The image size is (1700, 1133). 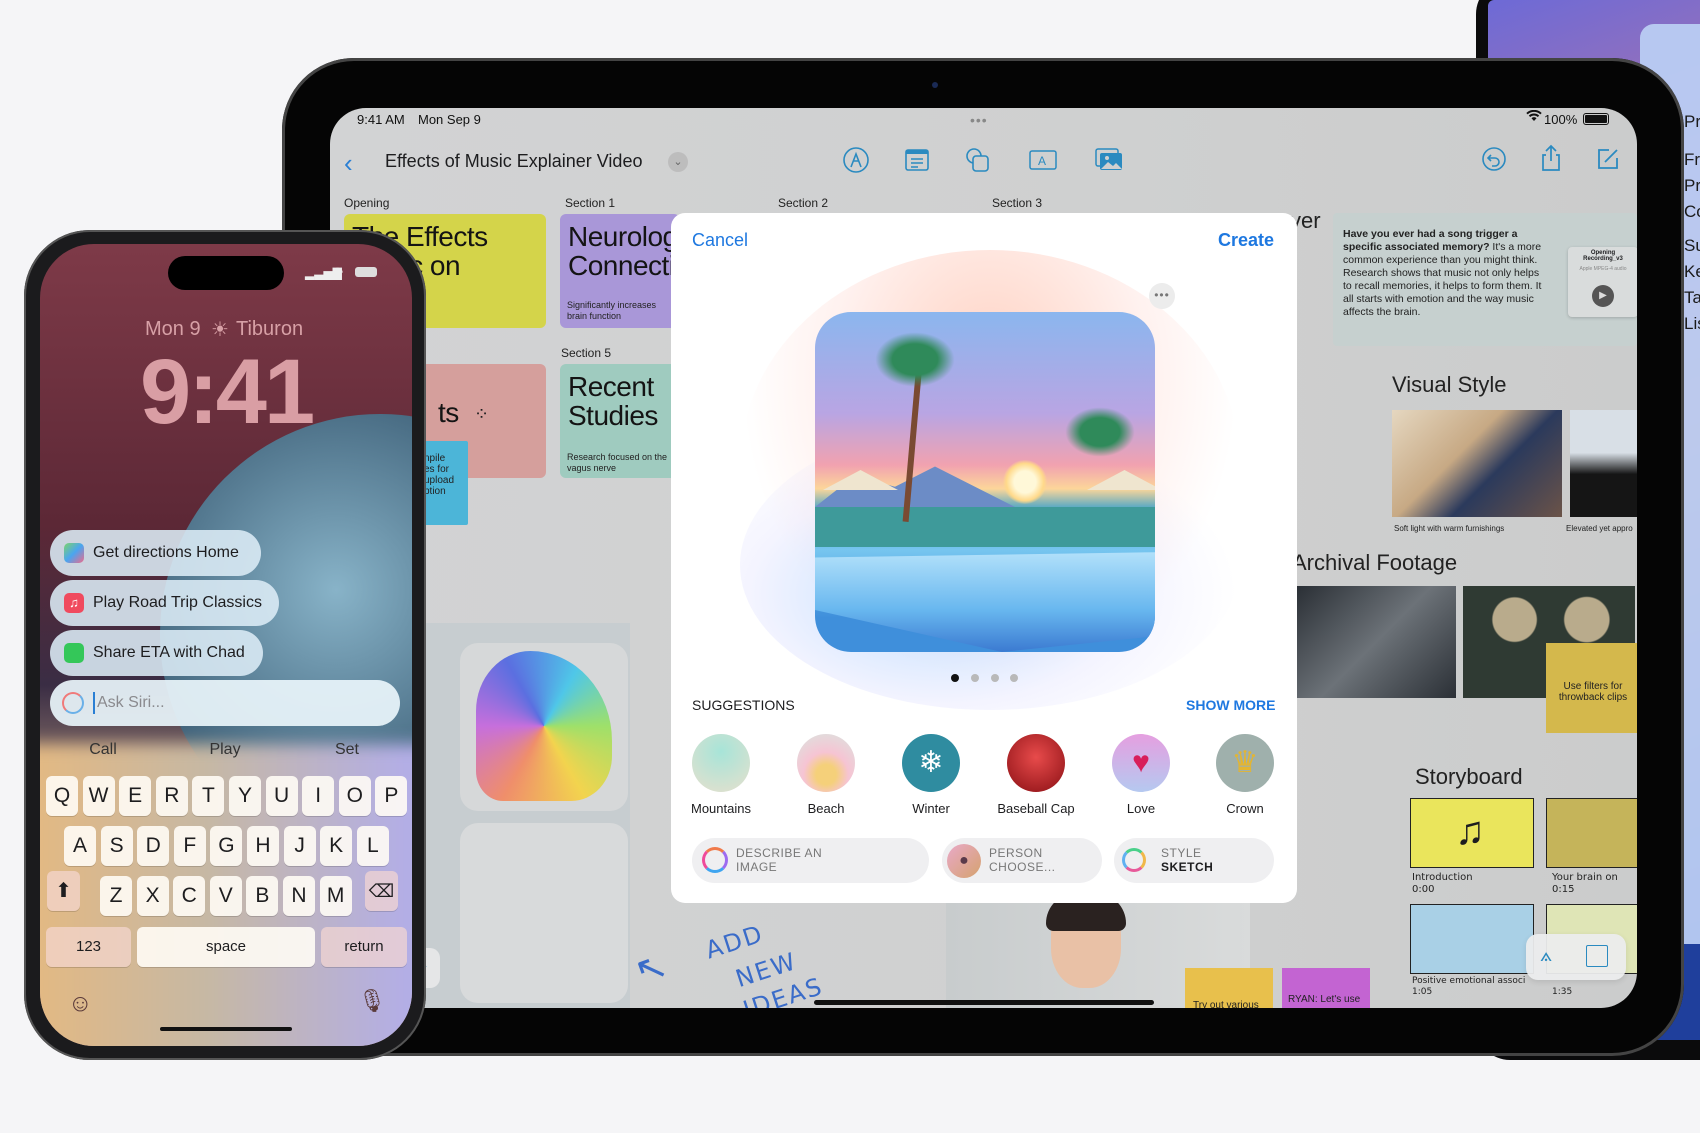 I want to click on mac-item: Lis, so click(x=1692, y=324).